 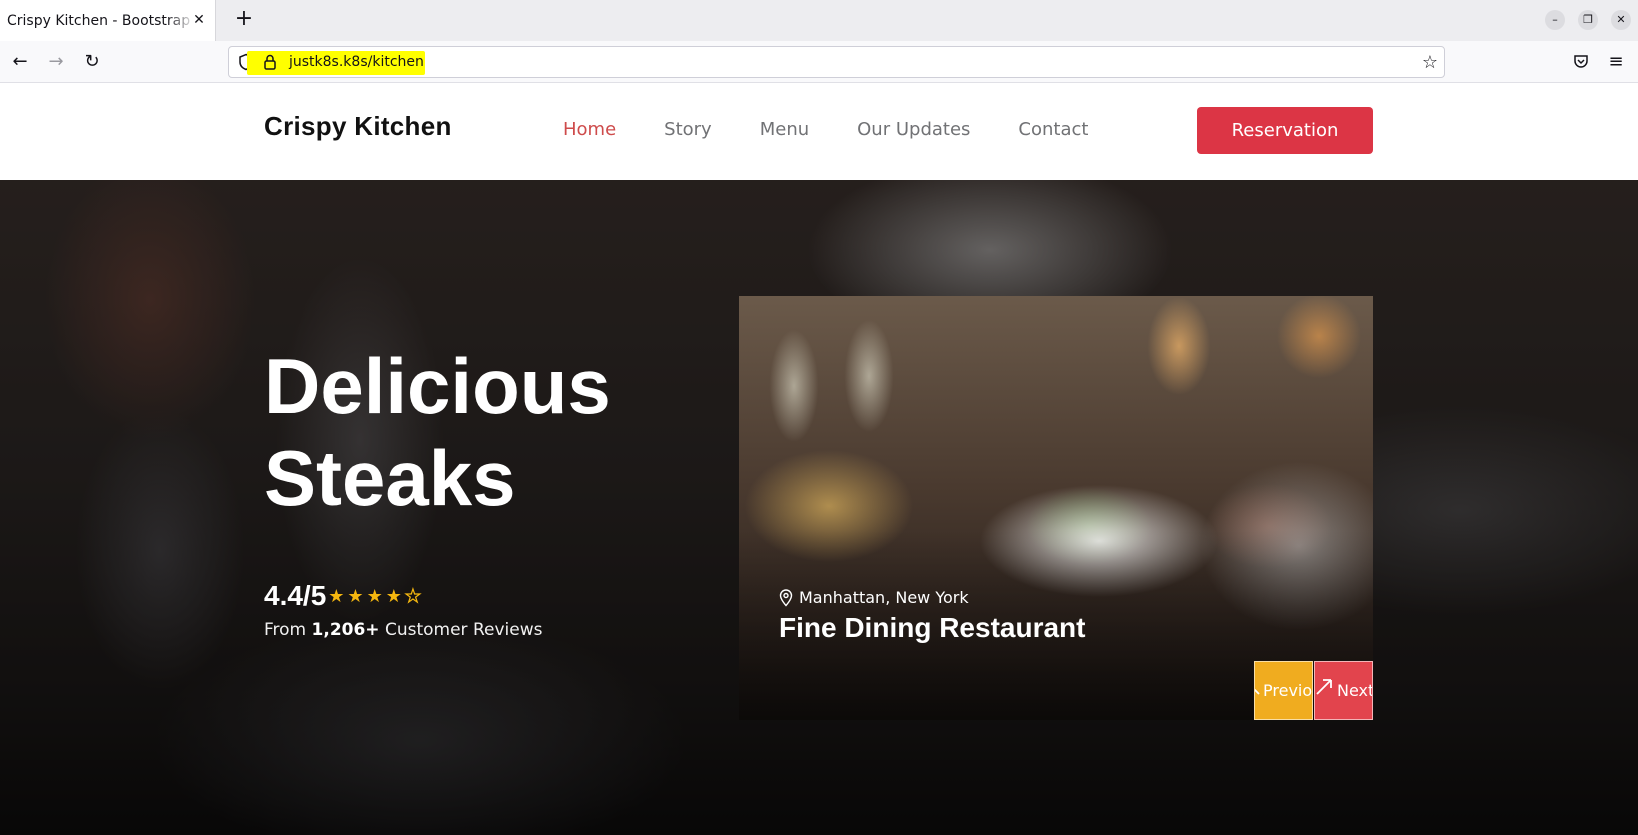 What do you see at coordinates (786, 597) in the screenshot?
I see `map-pin-icon` at bounding box center [786, 597].